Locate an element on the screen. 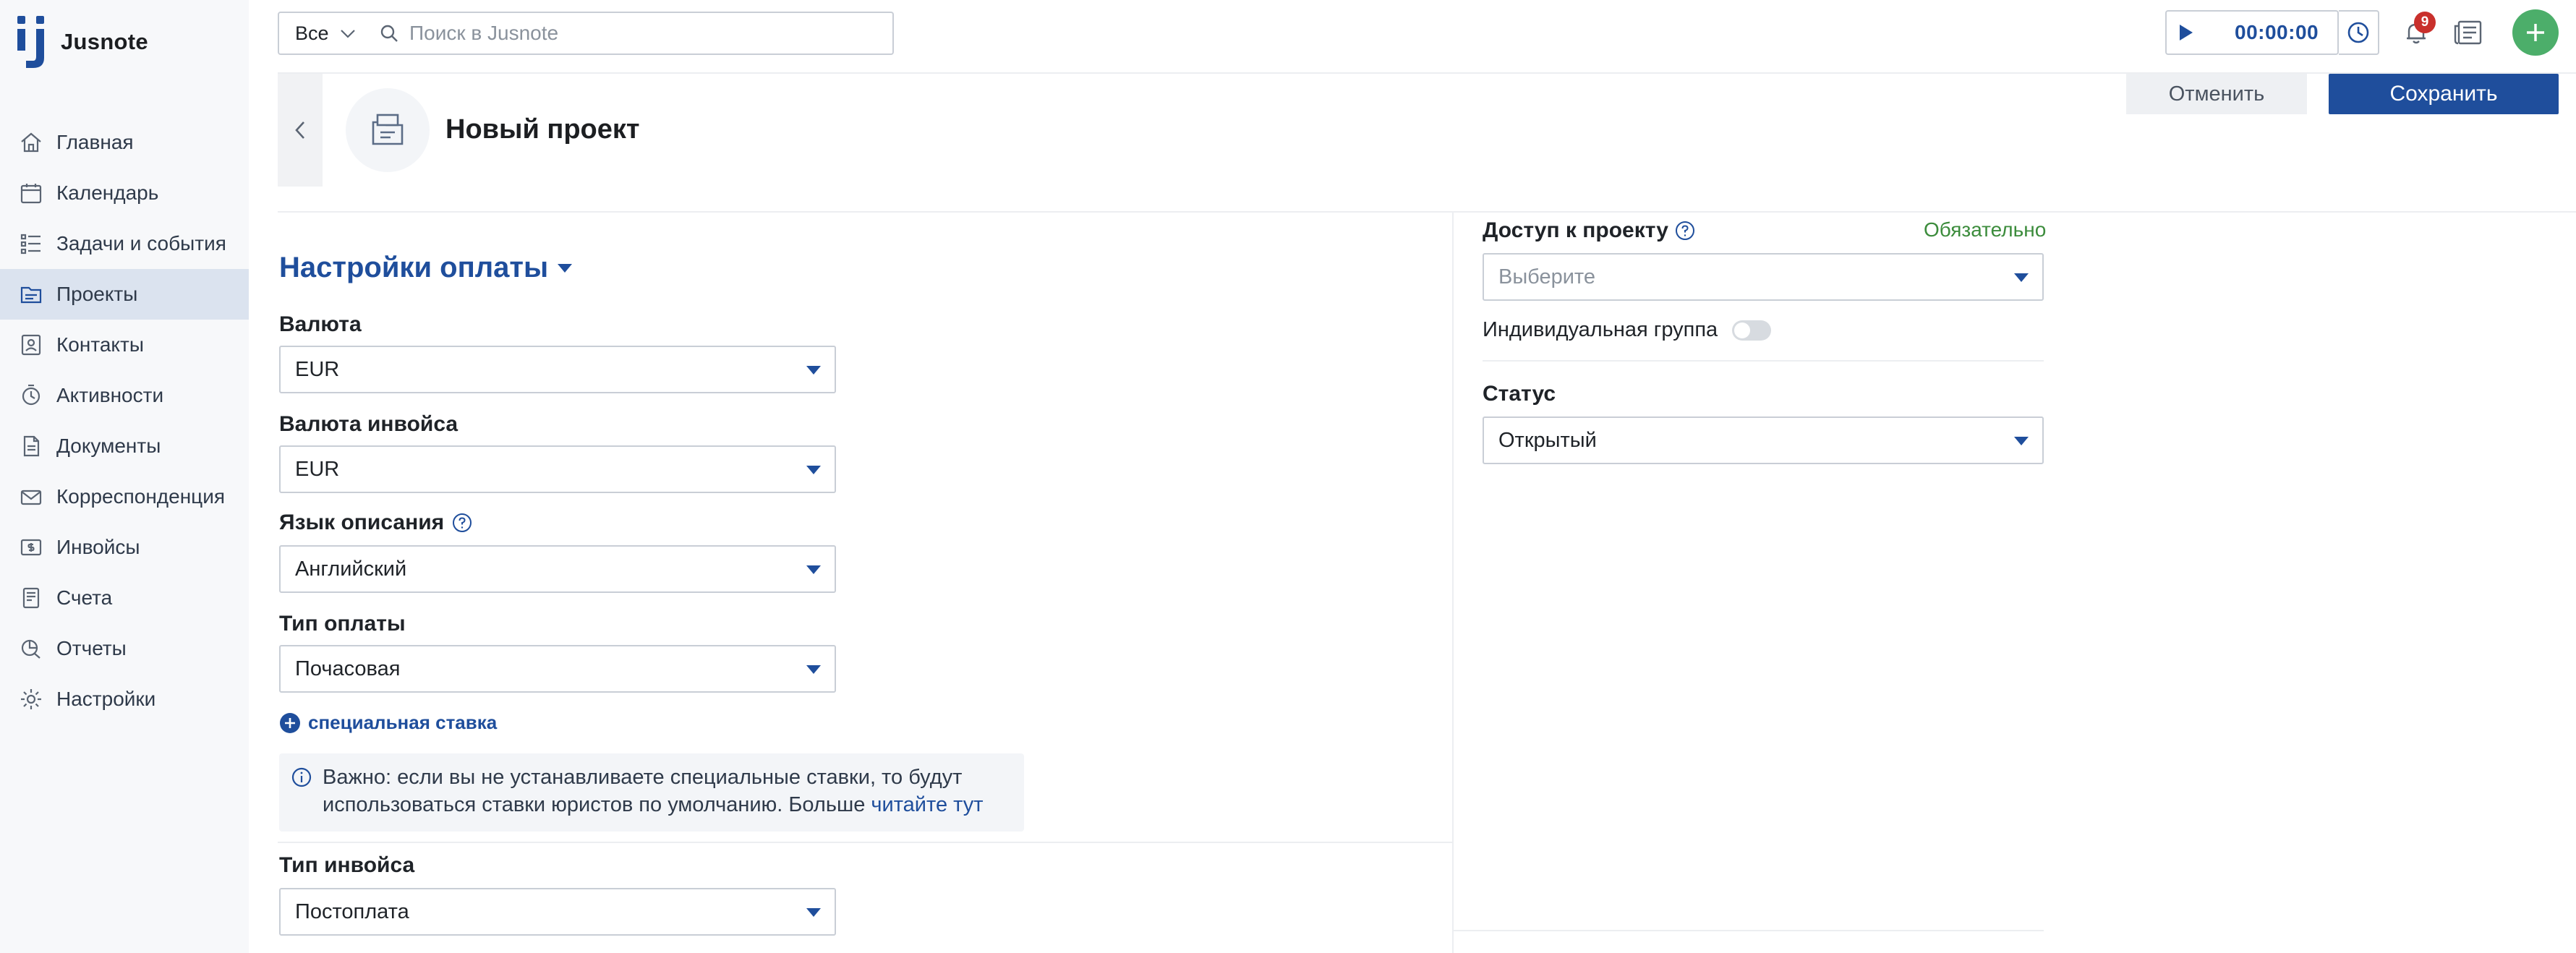  description-language-select: Английский is located at coordinates (557, 569).